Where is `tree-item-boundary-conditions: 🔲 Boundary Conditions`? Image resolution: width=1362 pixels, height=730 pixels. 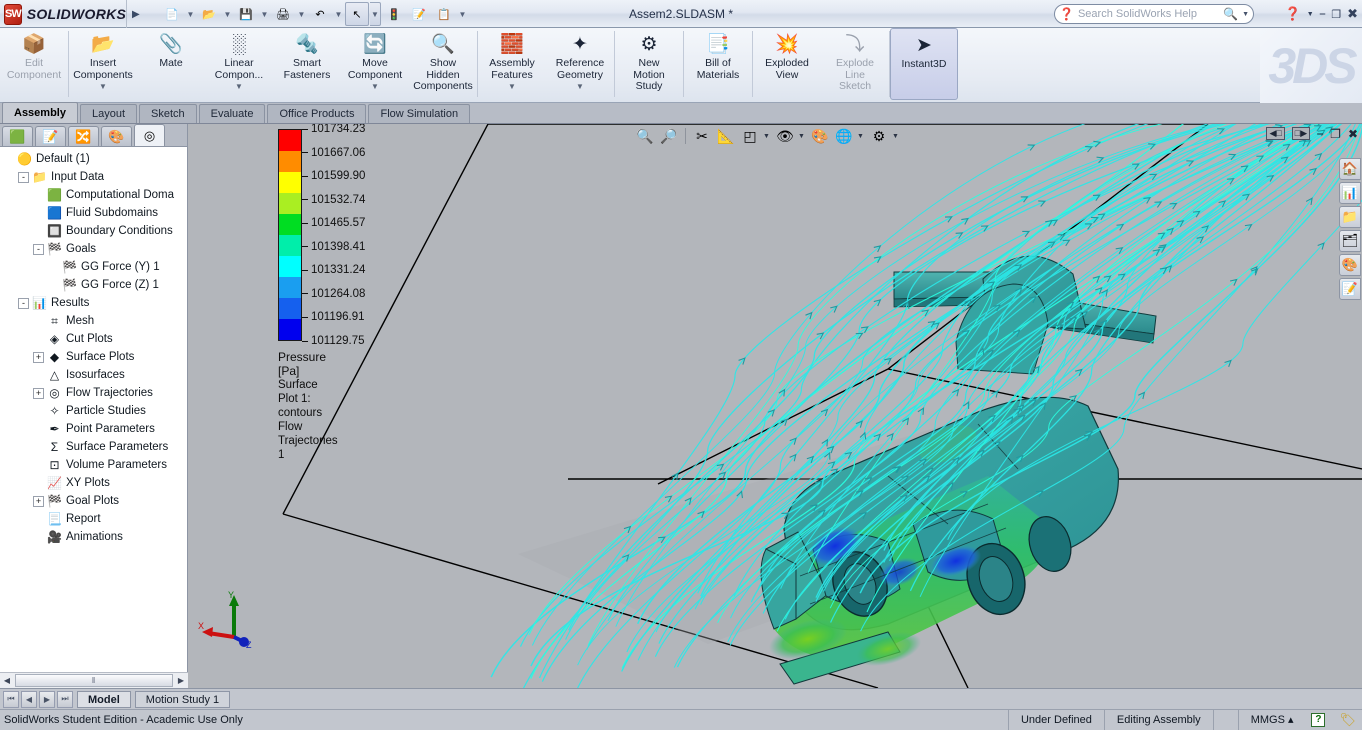
tree-item-boundary-conditions: 🔲 Boundary Conditions is located at coordinates (95, 231).